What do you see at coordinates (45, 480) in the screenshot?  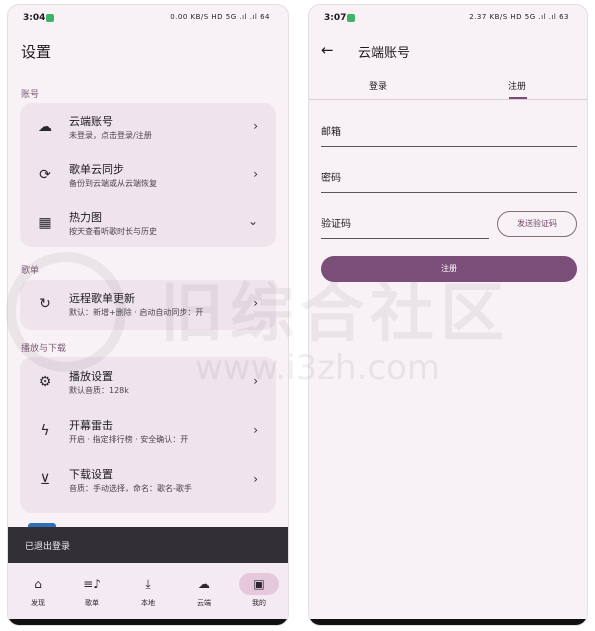 I see `download-icon: ⊻` at bounding box center [45, 480].